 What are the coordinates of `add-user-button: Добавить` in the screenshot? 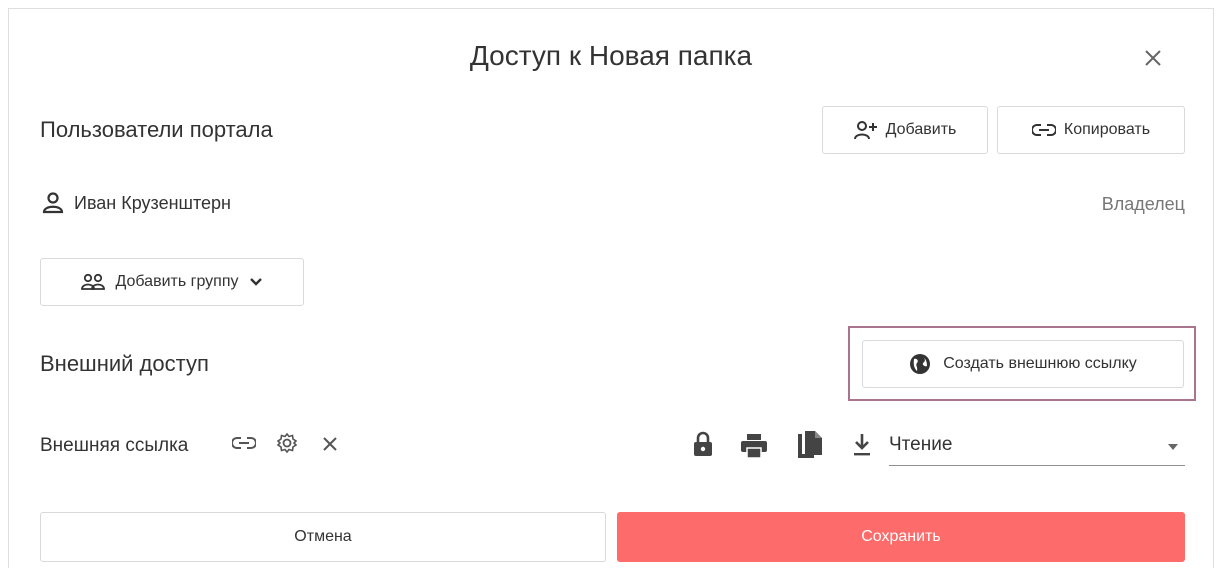 It's located at (905, 130).